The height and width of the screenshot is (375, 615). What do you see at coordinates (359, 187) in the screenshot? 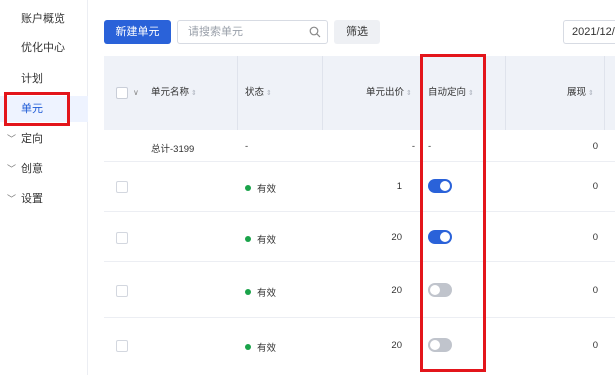
I see `table-row: 有效 1 0` at bounding box center [359, 187].